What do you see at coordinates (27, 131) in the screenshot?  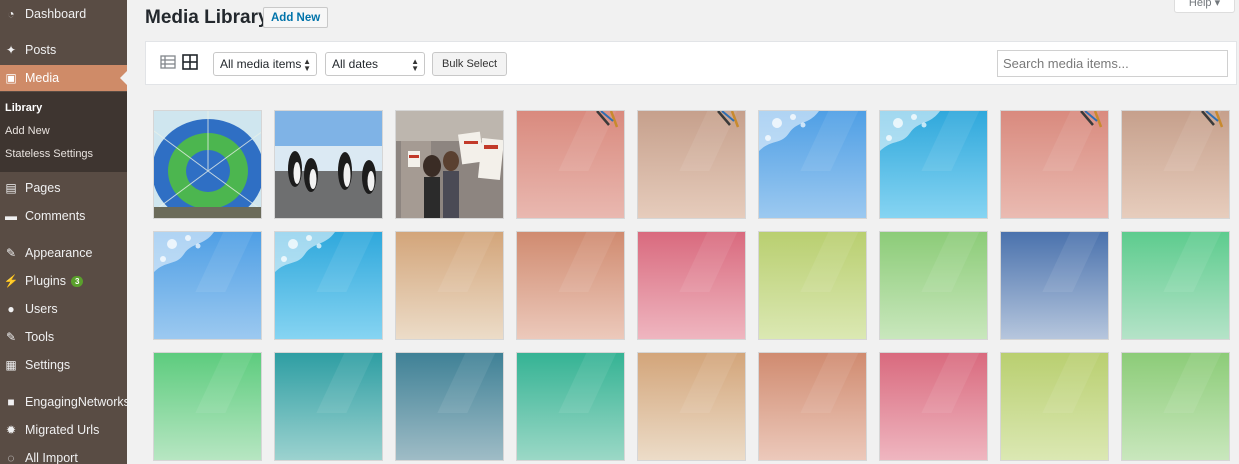 I see `submenu-item-add-new: Add New` at bounding box center [27, 131].